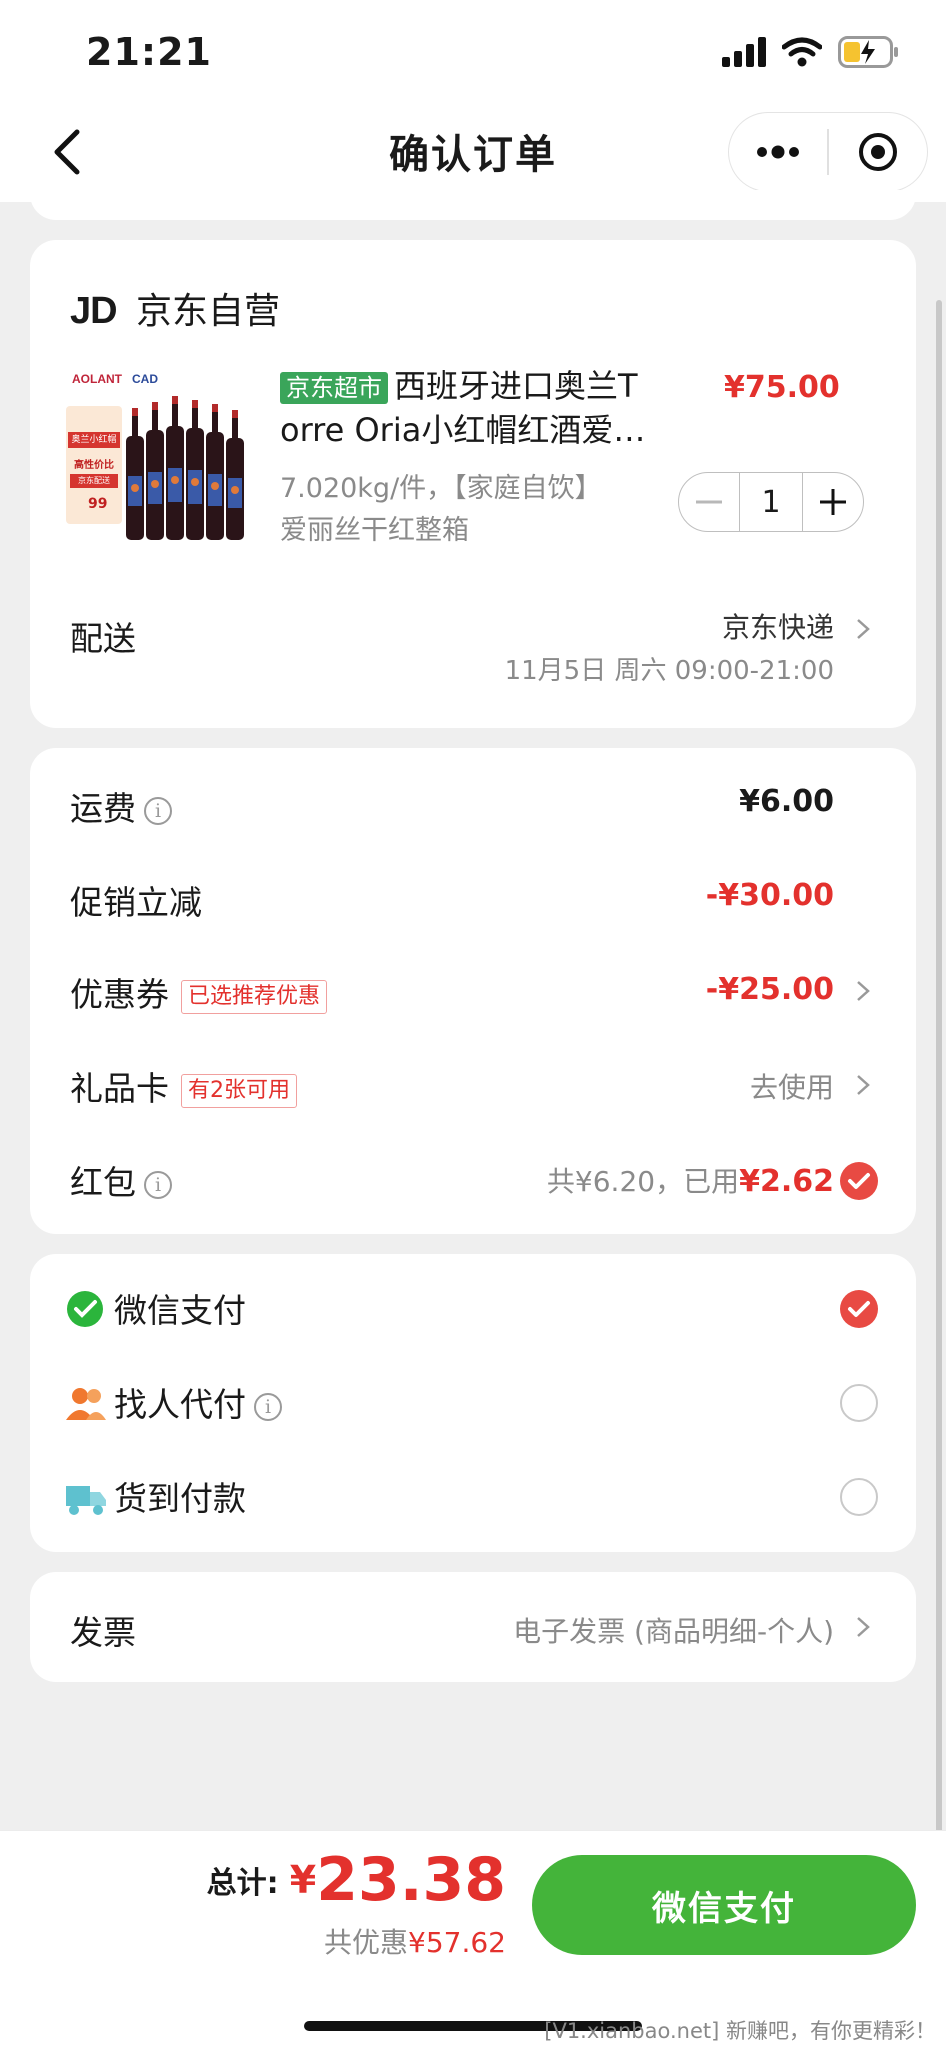 This screenshot has height=2048, width=946. Describe the element at coordinates (180, 1310) in the screenshot. I see `payment-label-wechat: 微信支付` at that location.